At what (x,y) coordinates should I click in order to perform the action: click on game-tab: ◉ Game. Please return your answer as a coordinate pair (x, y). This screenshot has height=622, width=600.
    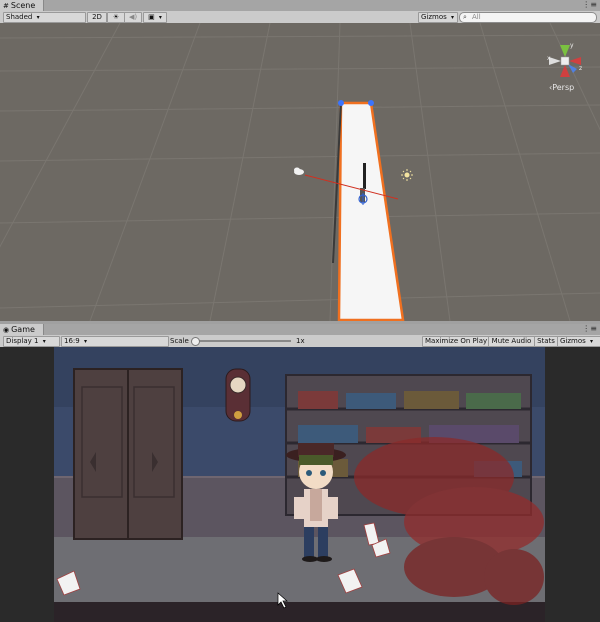
    Looking at the image, I should click on (22, 329).